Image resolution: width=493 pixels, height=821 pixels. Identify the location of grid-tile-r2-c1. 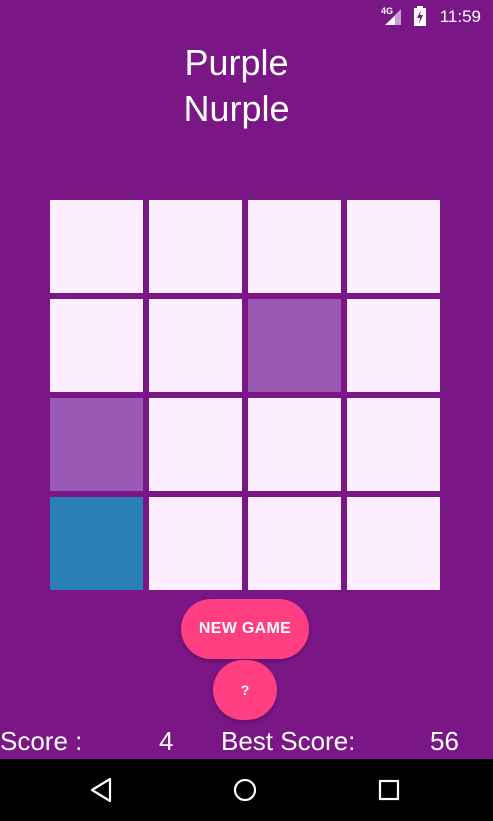
(96, 345).